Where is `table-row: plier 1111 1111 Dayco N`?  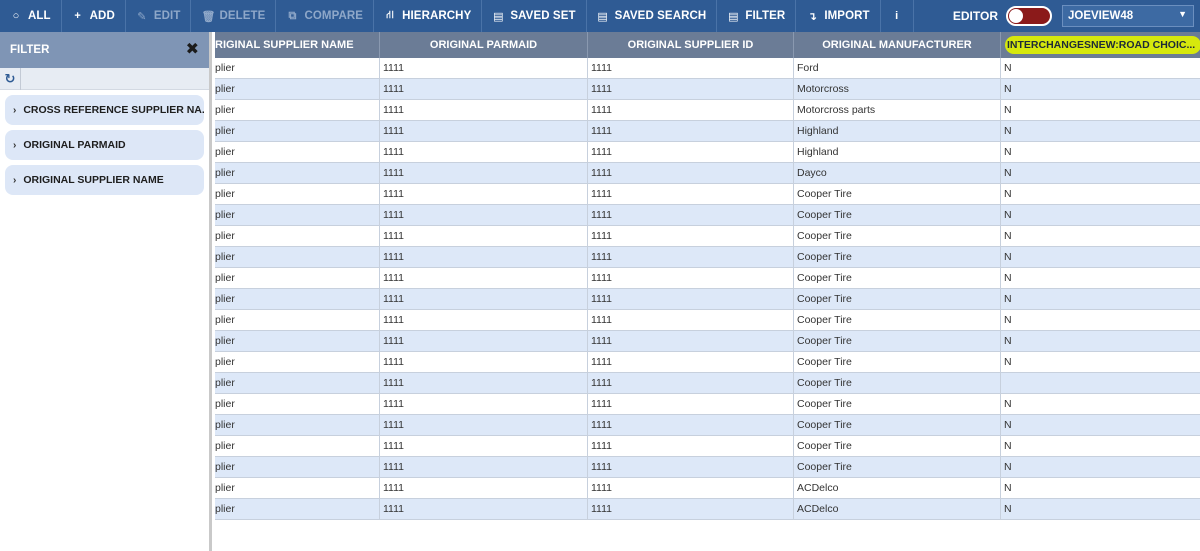
table-row: plier 1111 1111 Dayco N is located at coordinates (707, 173).